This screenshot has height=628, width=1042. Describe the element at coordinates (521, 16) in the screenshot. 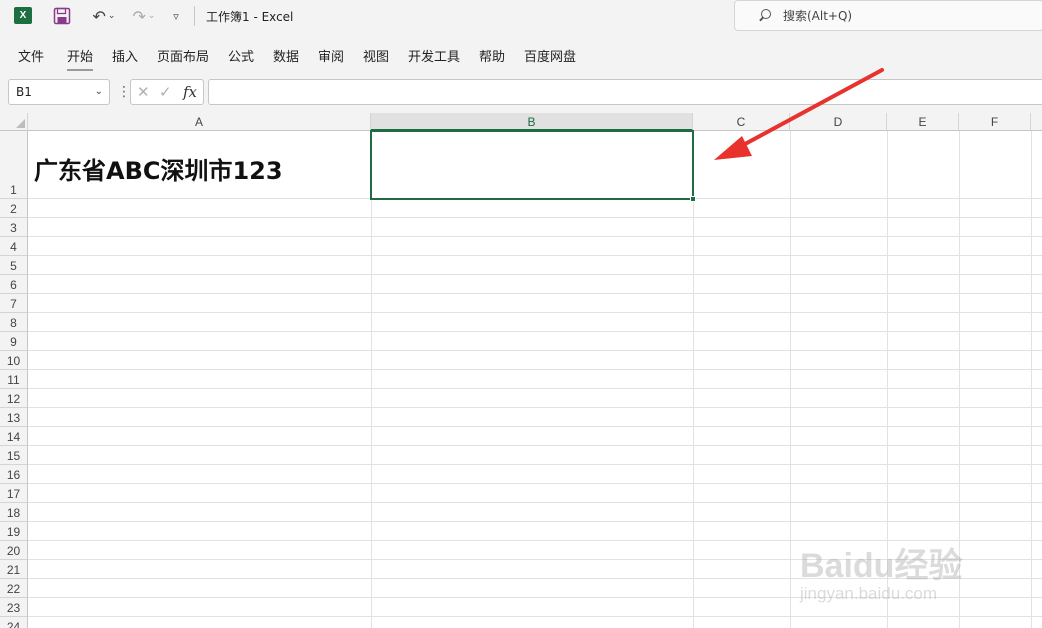

I see `title-bar: X ↶ ⌄ ↷ ⌄ ▿ 工作簿1 - Excel 搜索(Alt+Q)` at that location.